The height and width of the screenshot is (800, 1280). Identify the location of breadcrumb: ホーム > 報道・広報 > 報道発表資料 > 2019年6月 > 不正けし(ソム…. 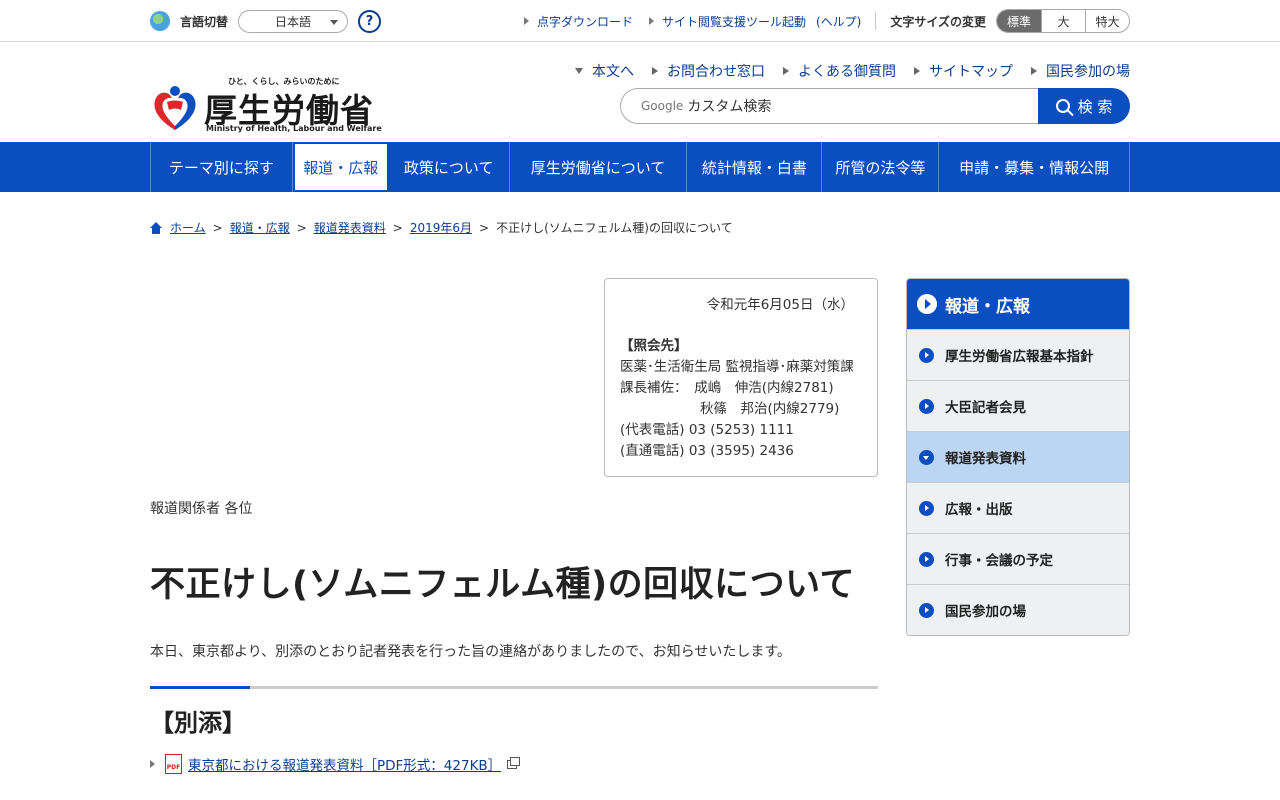
(441, 227).